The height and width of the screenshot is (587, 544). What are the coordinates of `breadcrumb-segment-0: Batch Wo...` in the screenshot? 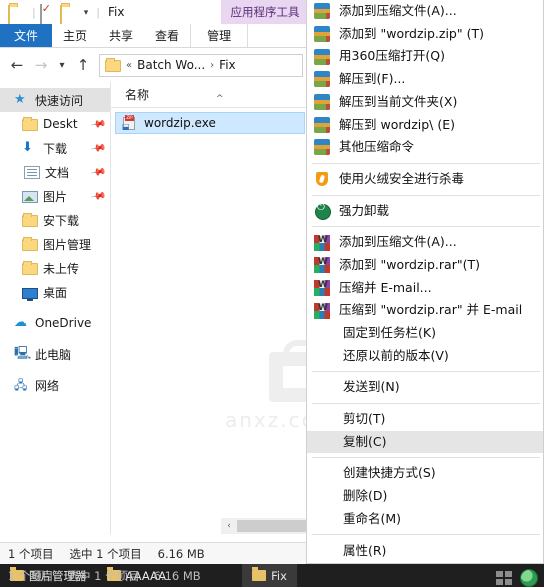 It's located at (171, 65).